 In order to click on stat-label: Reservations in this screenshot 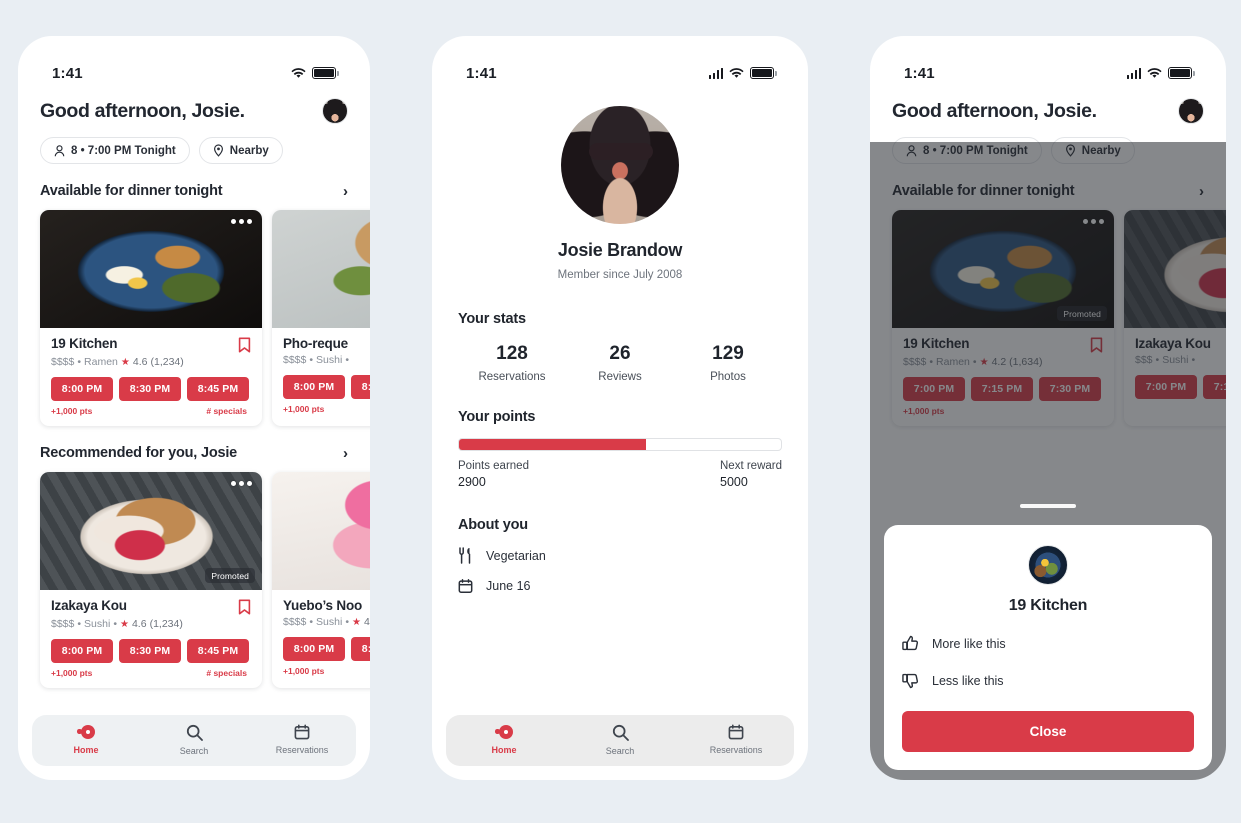, I will do `click(512, 377)`.